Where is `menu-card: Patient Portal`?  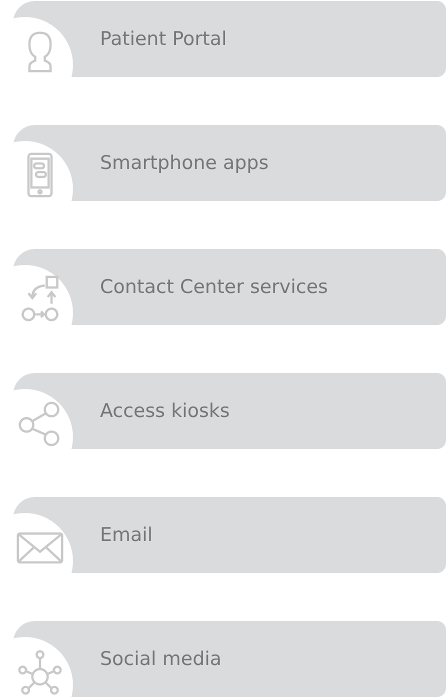 menu-card: Patient Portal is located at coordinates (229, 39).